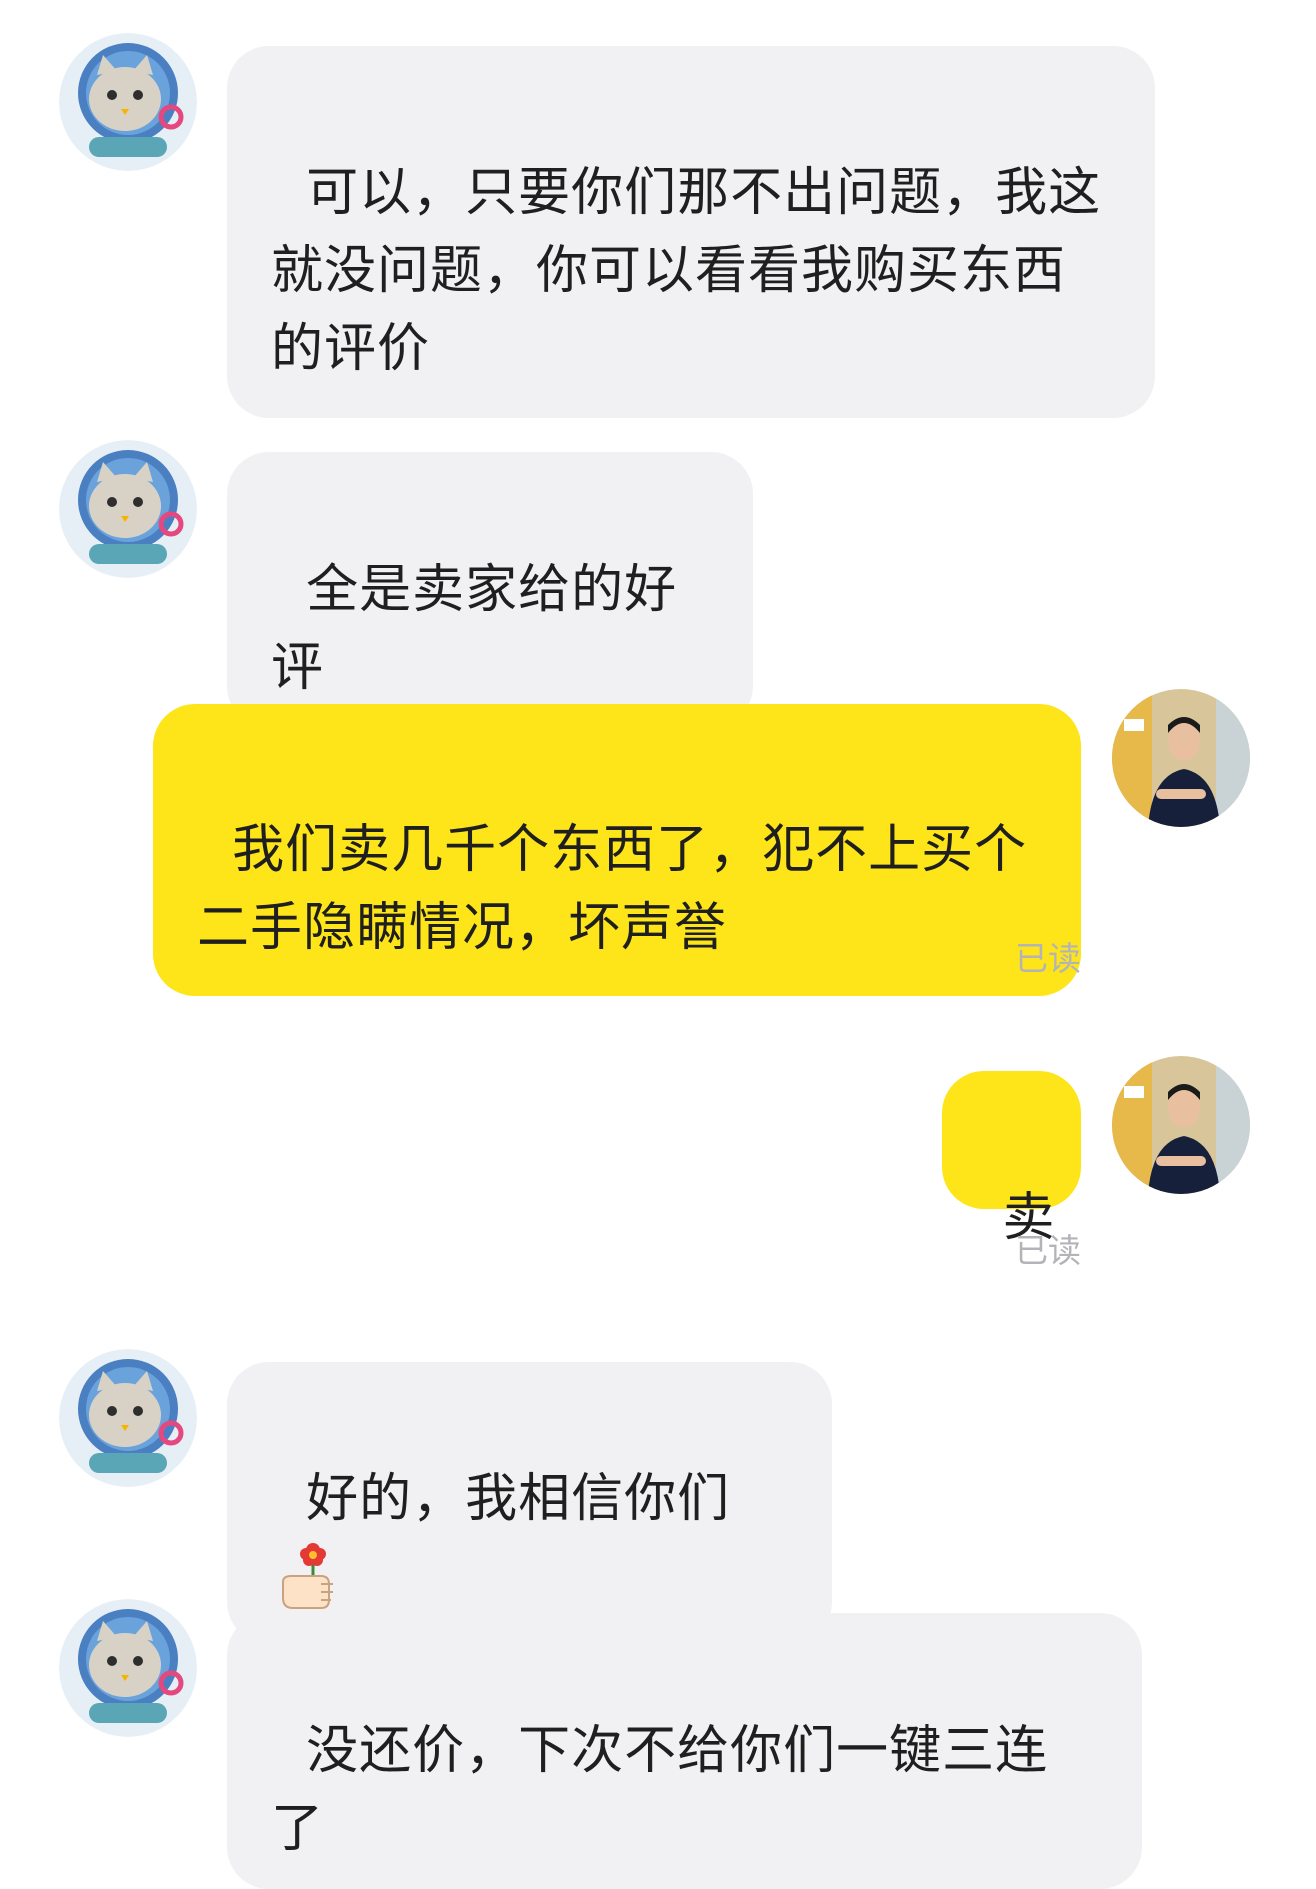  Describe the element at coordinates (1011, 1159) in the screenshot. I see `message-bubble-outgoing: 卖` at that location.